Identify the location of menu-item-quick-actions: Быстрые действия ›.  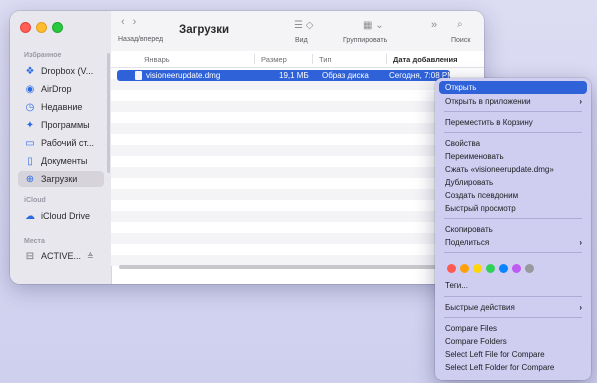
(513, 307).